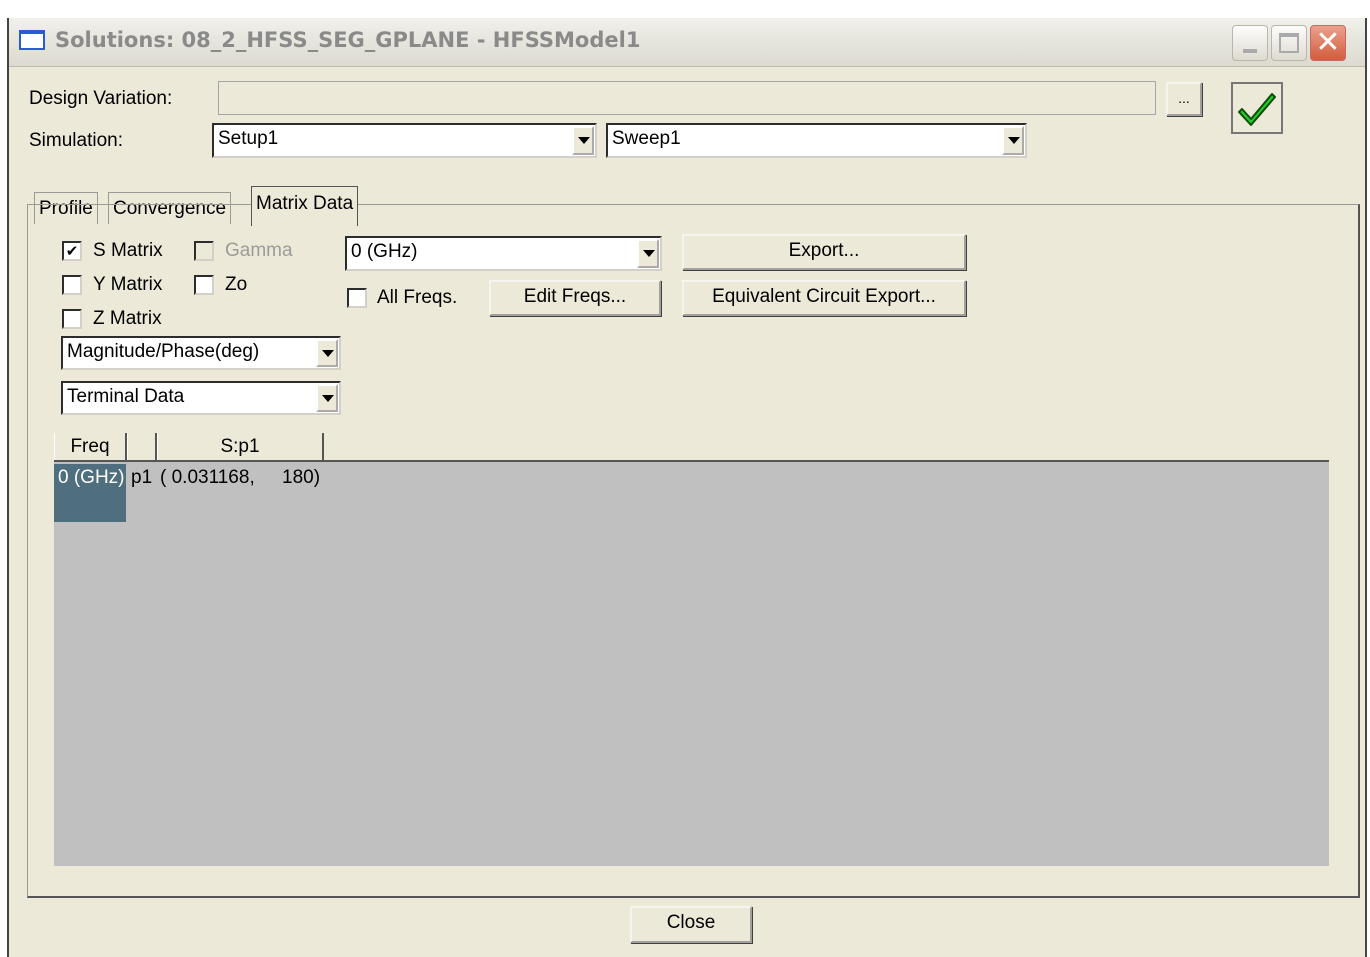 The height and width of the screenshot is (957, 1370). Describe the element at coordinates (128, 250) in the screenshot. I see `s-matrix-label: S Matrix` at that location.